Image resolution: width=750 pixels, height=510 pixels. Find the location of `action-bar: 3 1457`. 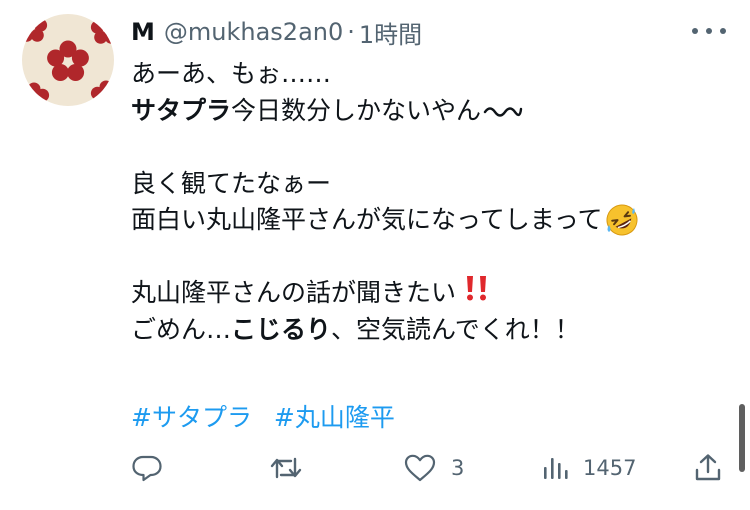

action-bar: 3 1457 is located at coordinates (428, 468).